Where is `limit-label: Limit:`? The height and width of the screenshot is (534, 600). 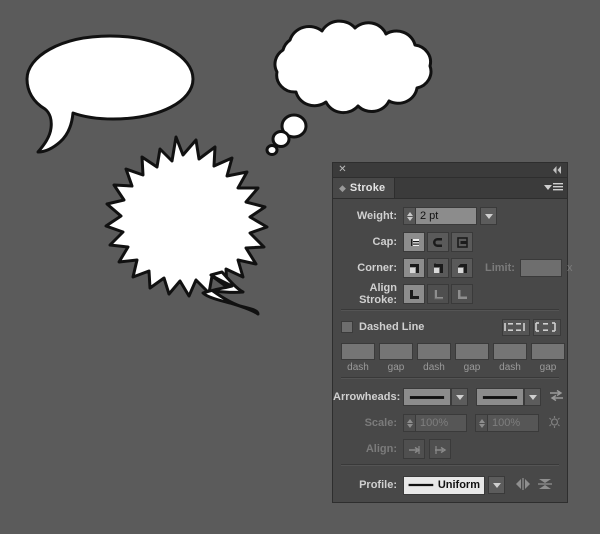 limit-label: Limit: is located at coordinates (500, 268).